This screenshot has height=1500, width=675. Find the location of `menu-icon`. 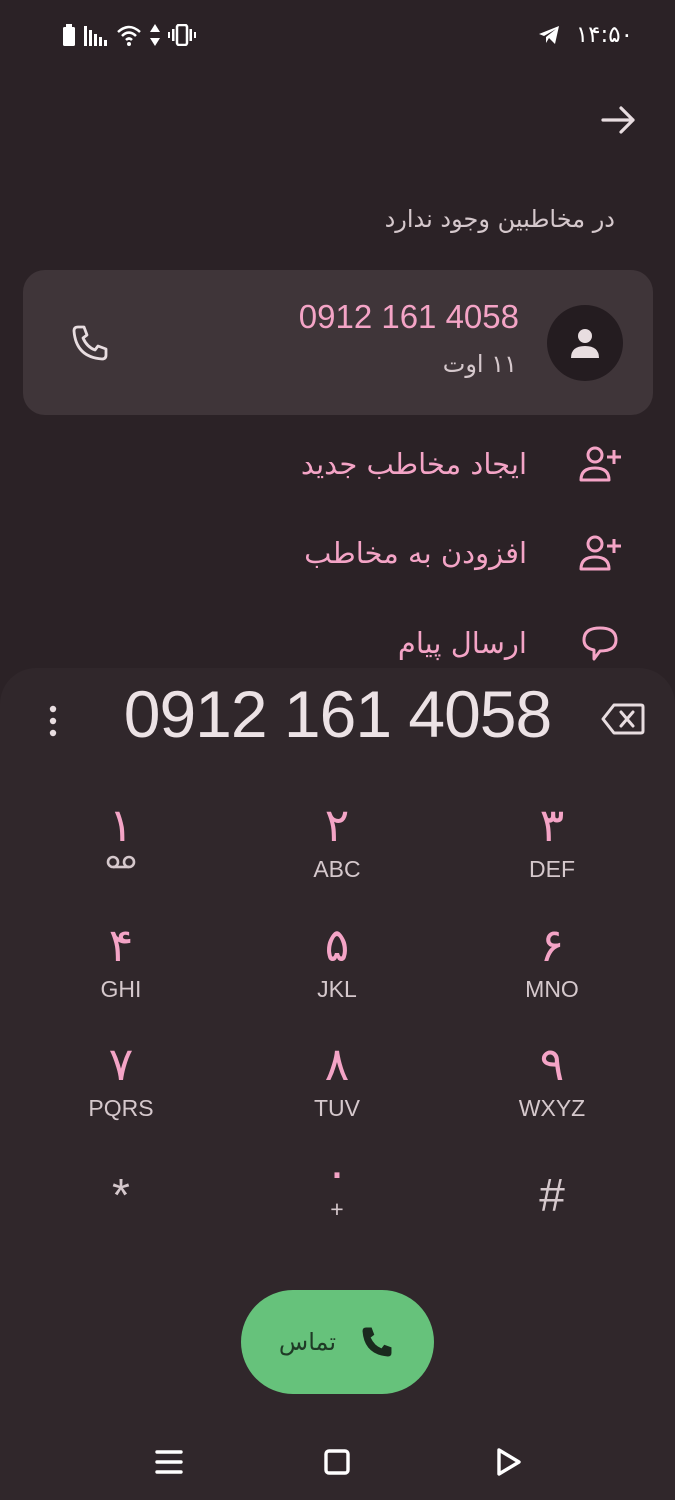

menu-icon is located at coordinates (169, 1462).